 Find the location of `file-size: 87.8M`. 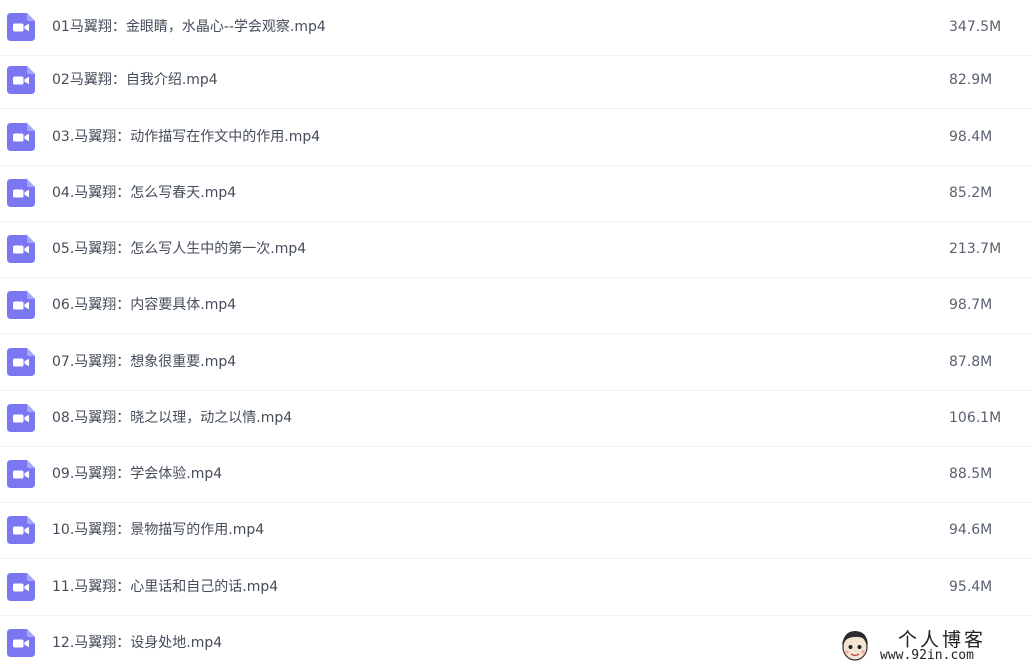

file-size: 87.8M is located at coordinates (971, 362).